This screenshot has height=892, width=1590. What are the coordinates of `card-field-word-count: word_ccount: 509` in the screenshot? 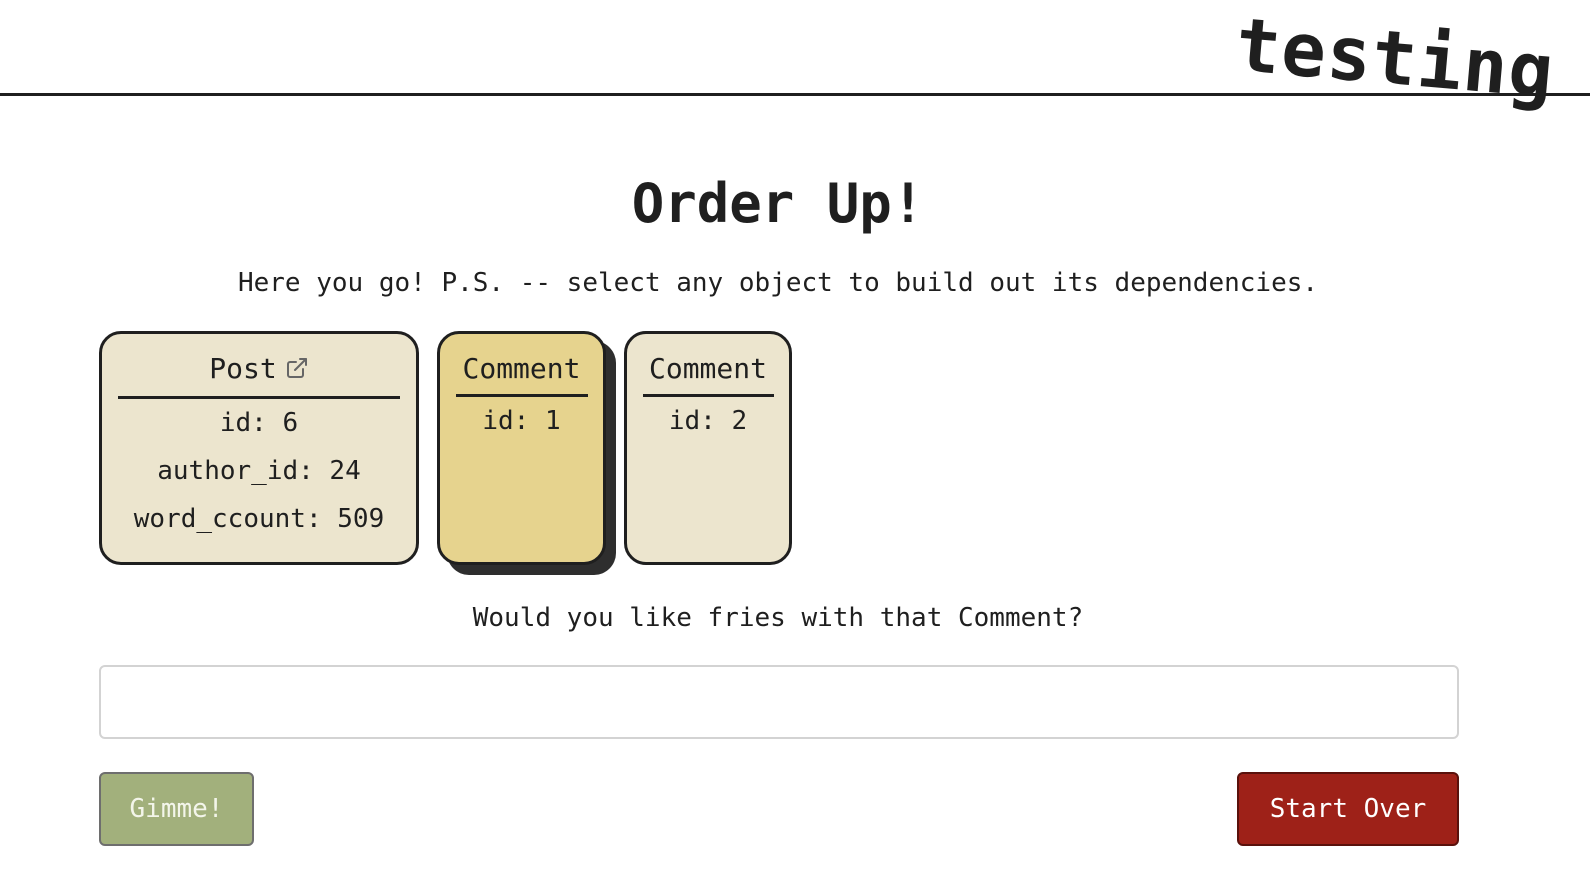 It's located at (259, 519).